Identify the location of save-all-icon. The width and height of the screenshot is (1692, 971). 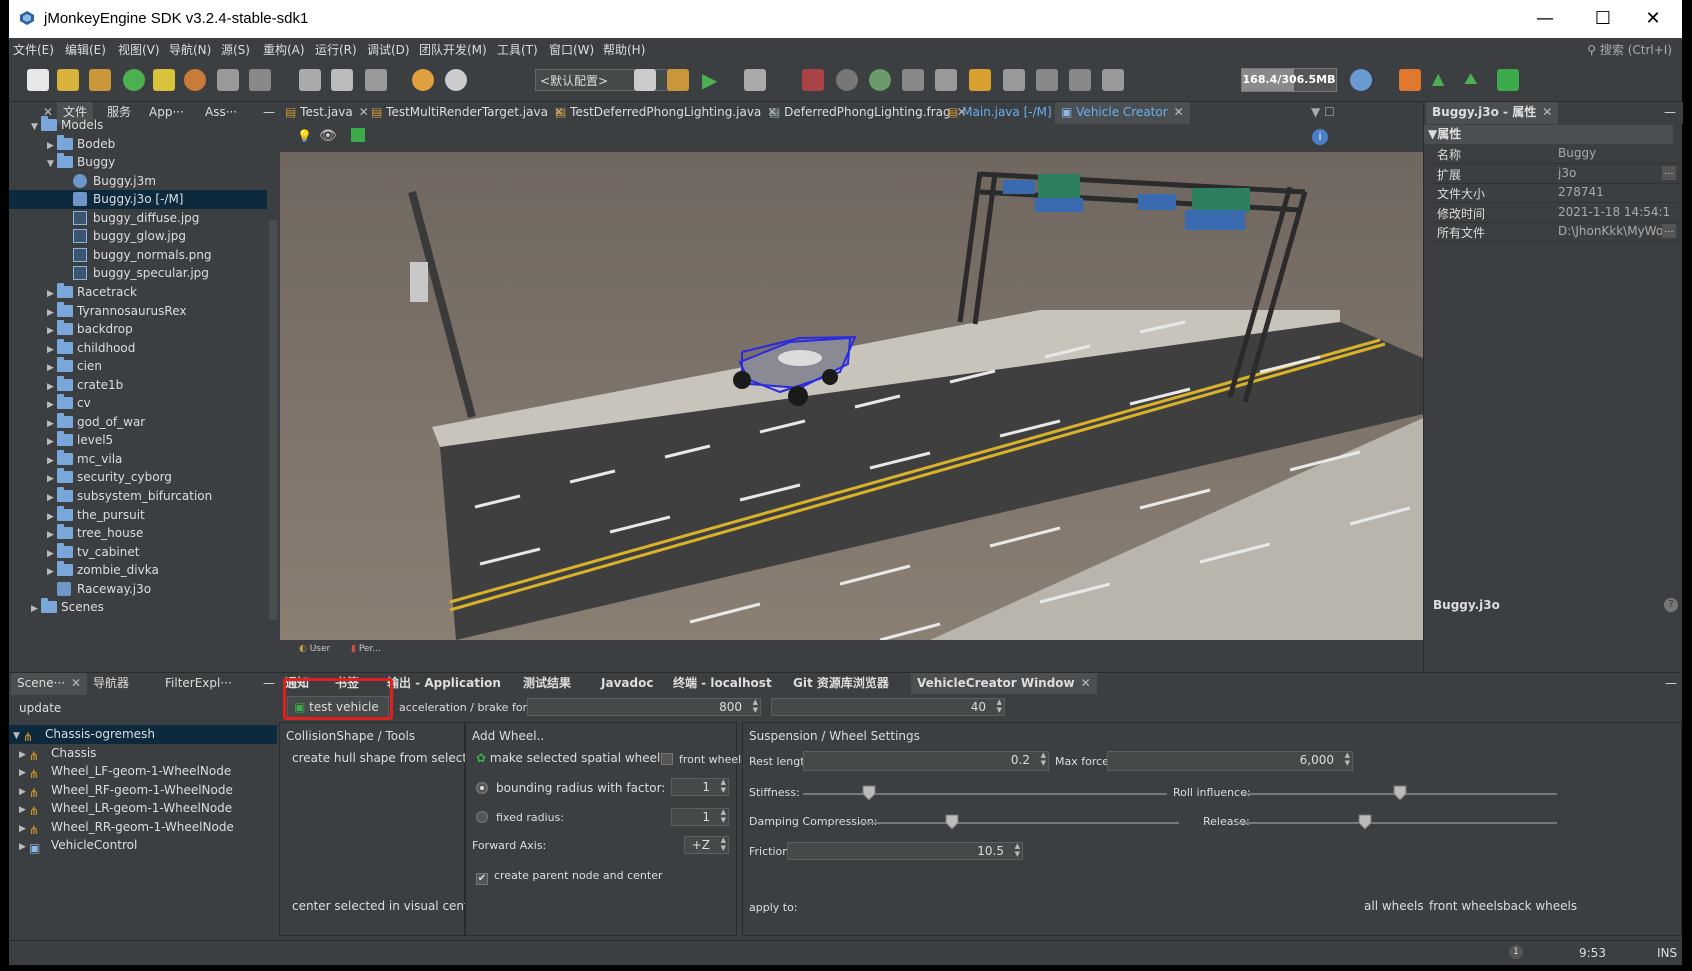
(260, 80).